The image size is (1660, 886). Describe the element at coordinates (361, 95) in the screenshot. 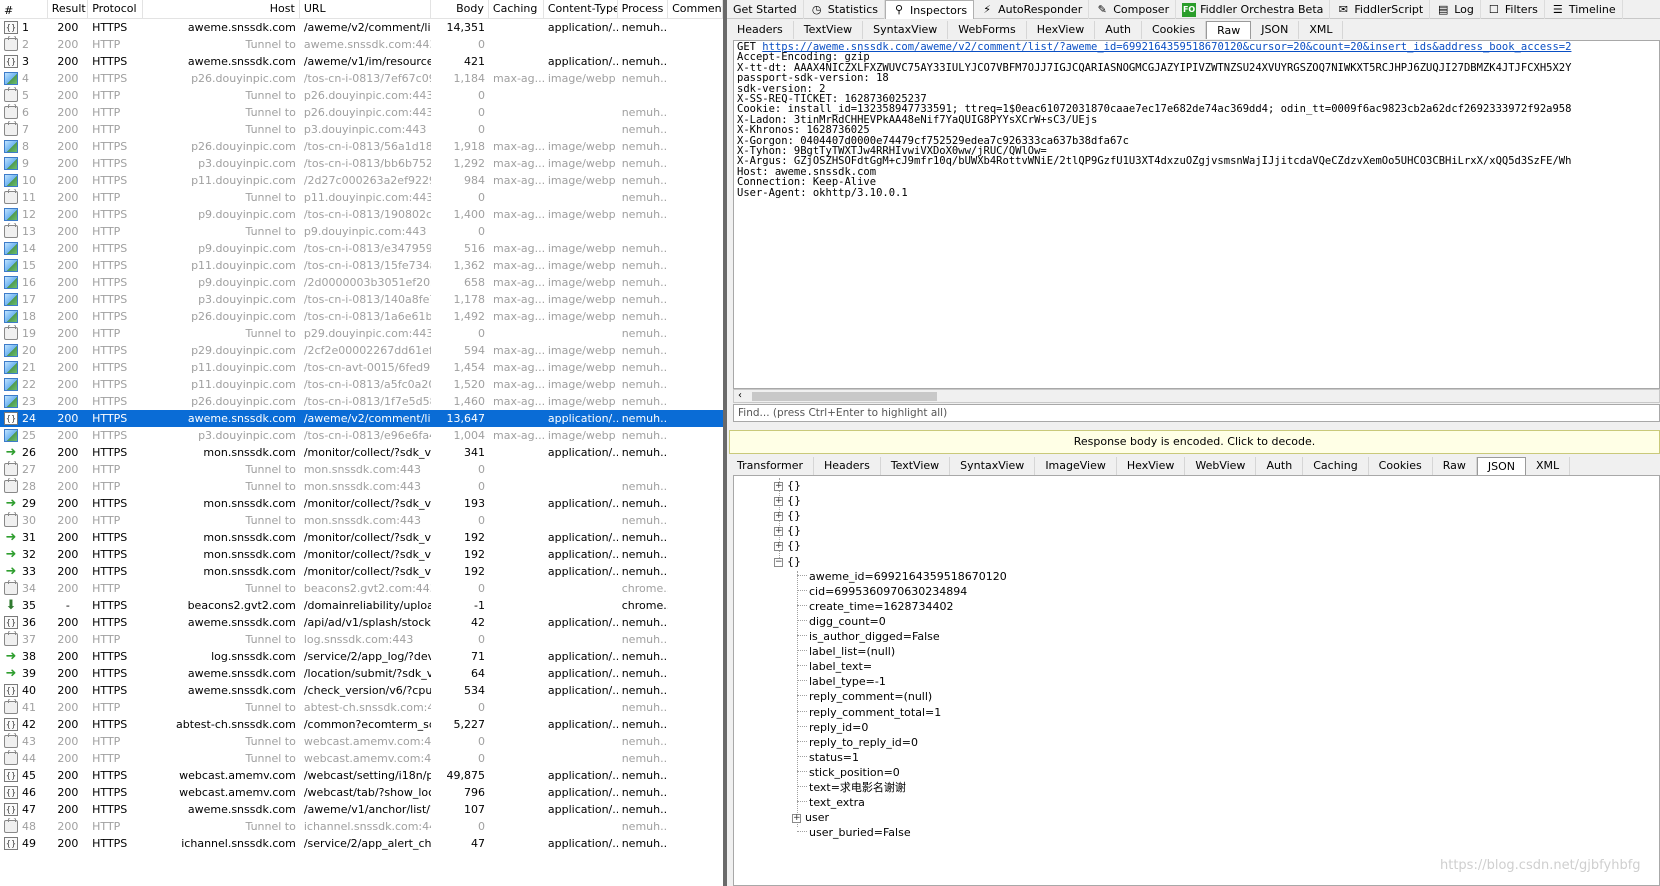

I see `session-row: 5 200 HTTP Tunnel to p26.douyinpic.com:443 0` at that location.